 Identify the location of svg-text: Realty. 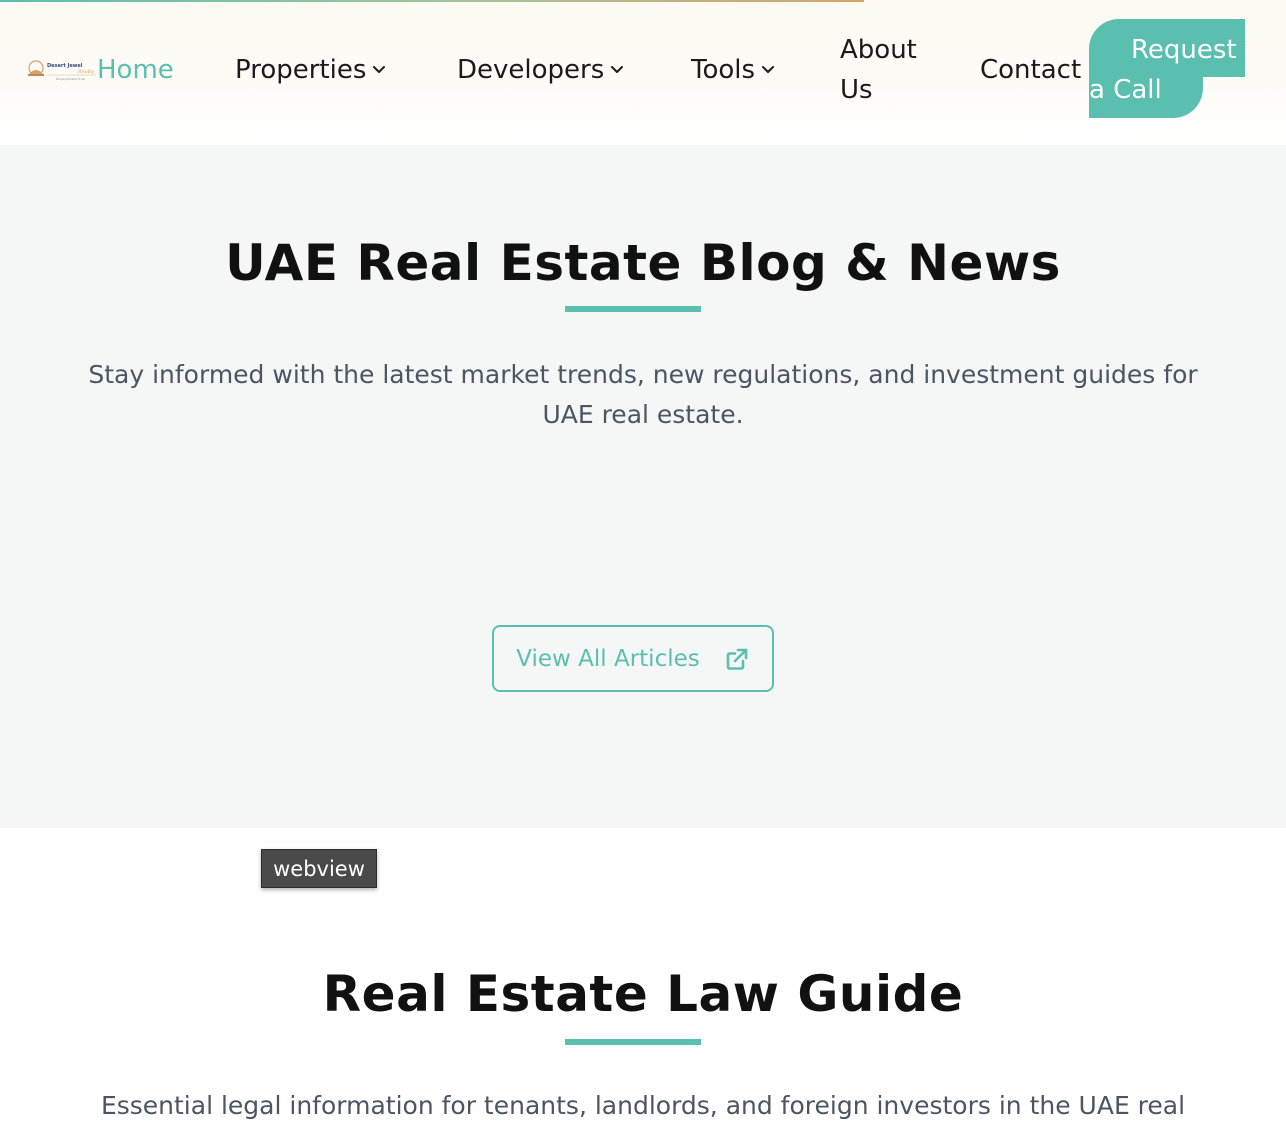
(85, 72).